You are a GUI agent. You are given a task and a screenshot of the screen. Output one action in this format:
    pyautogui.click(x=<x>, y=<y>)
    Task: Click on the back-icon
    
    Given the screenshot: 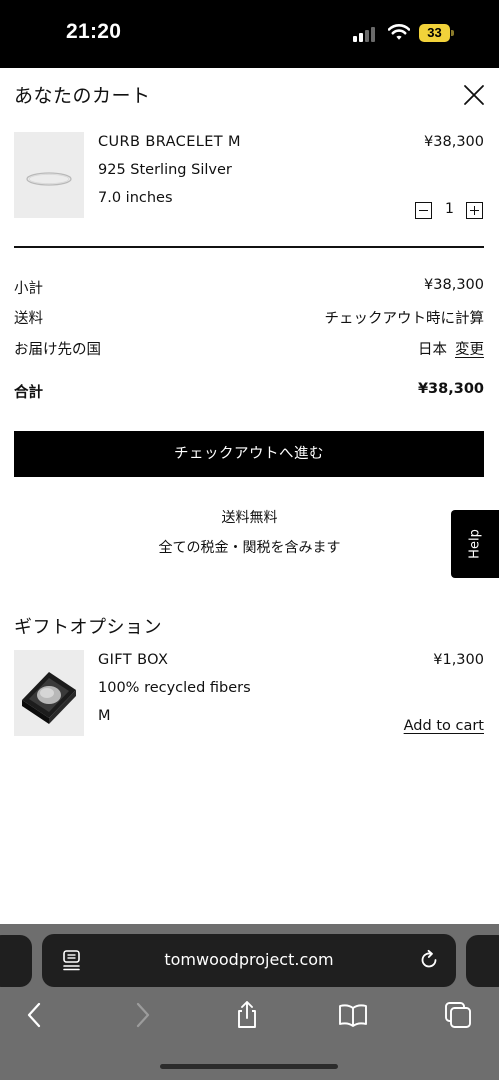 What is the action you would take?
    pyautogui.click(x=35, y=1015)
    